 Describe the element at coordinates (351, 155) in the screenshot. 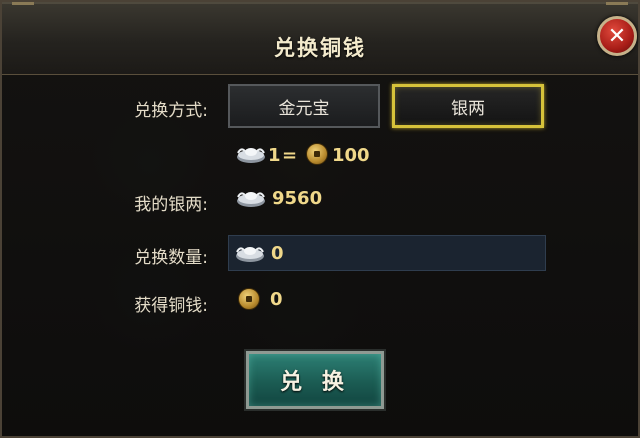

I see `rate-right-value: 100` at that location.